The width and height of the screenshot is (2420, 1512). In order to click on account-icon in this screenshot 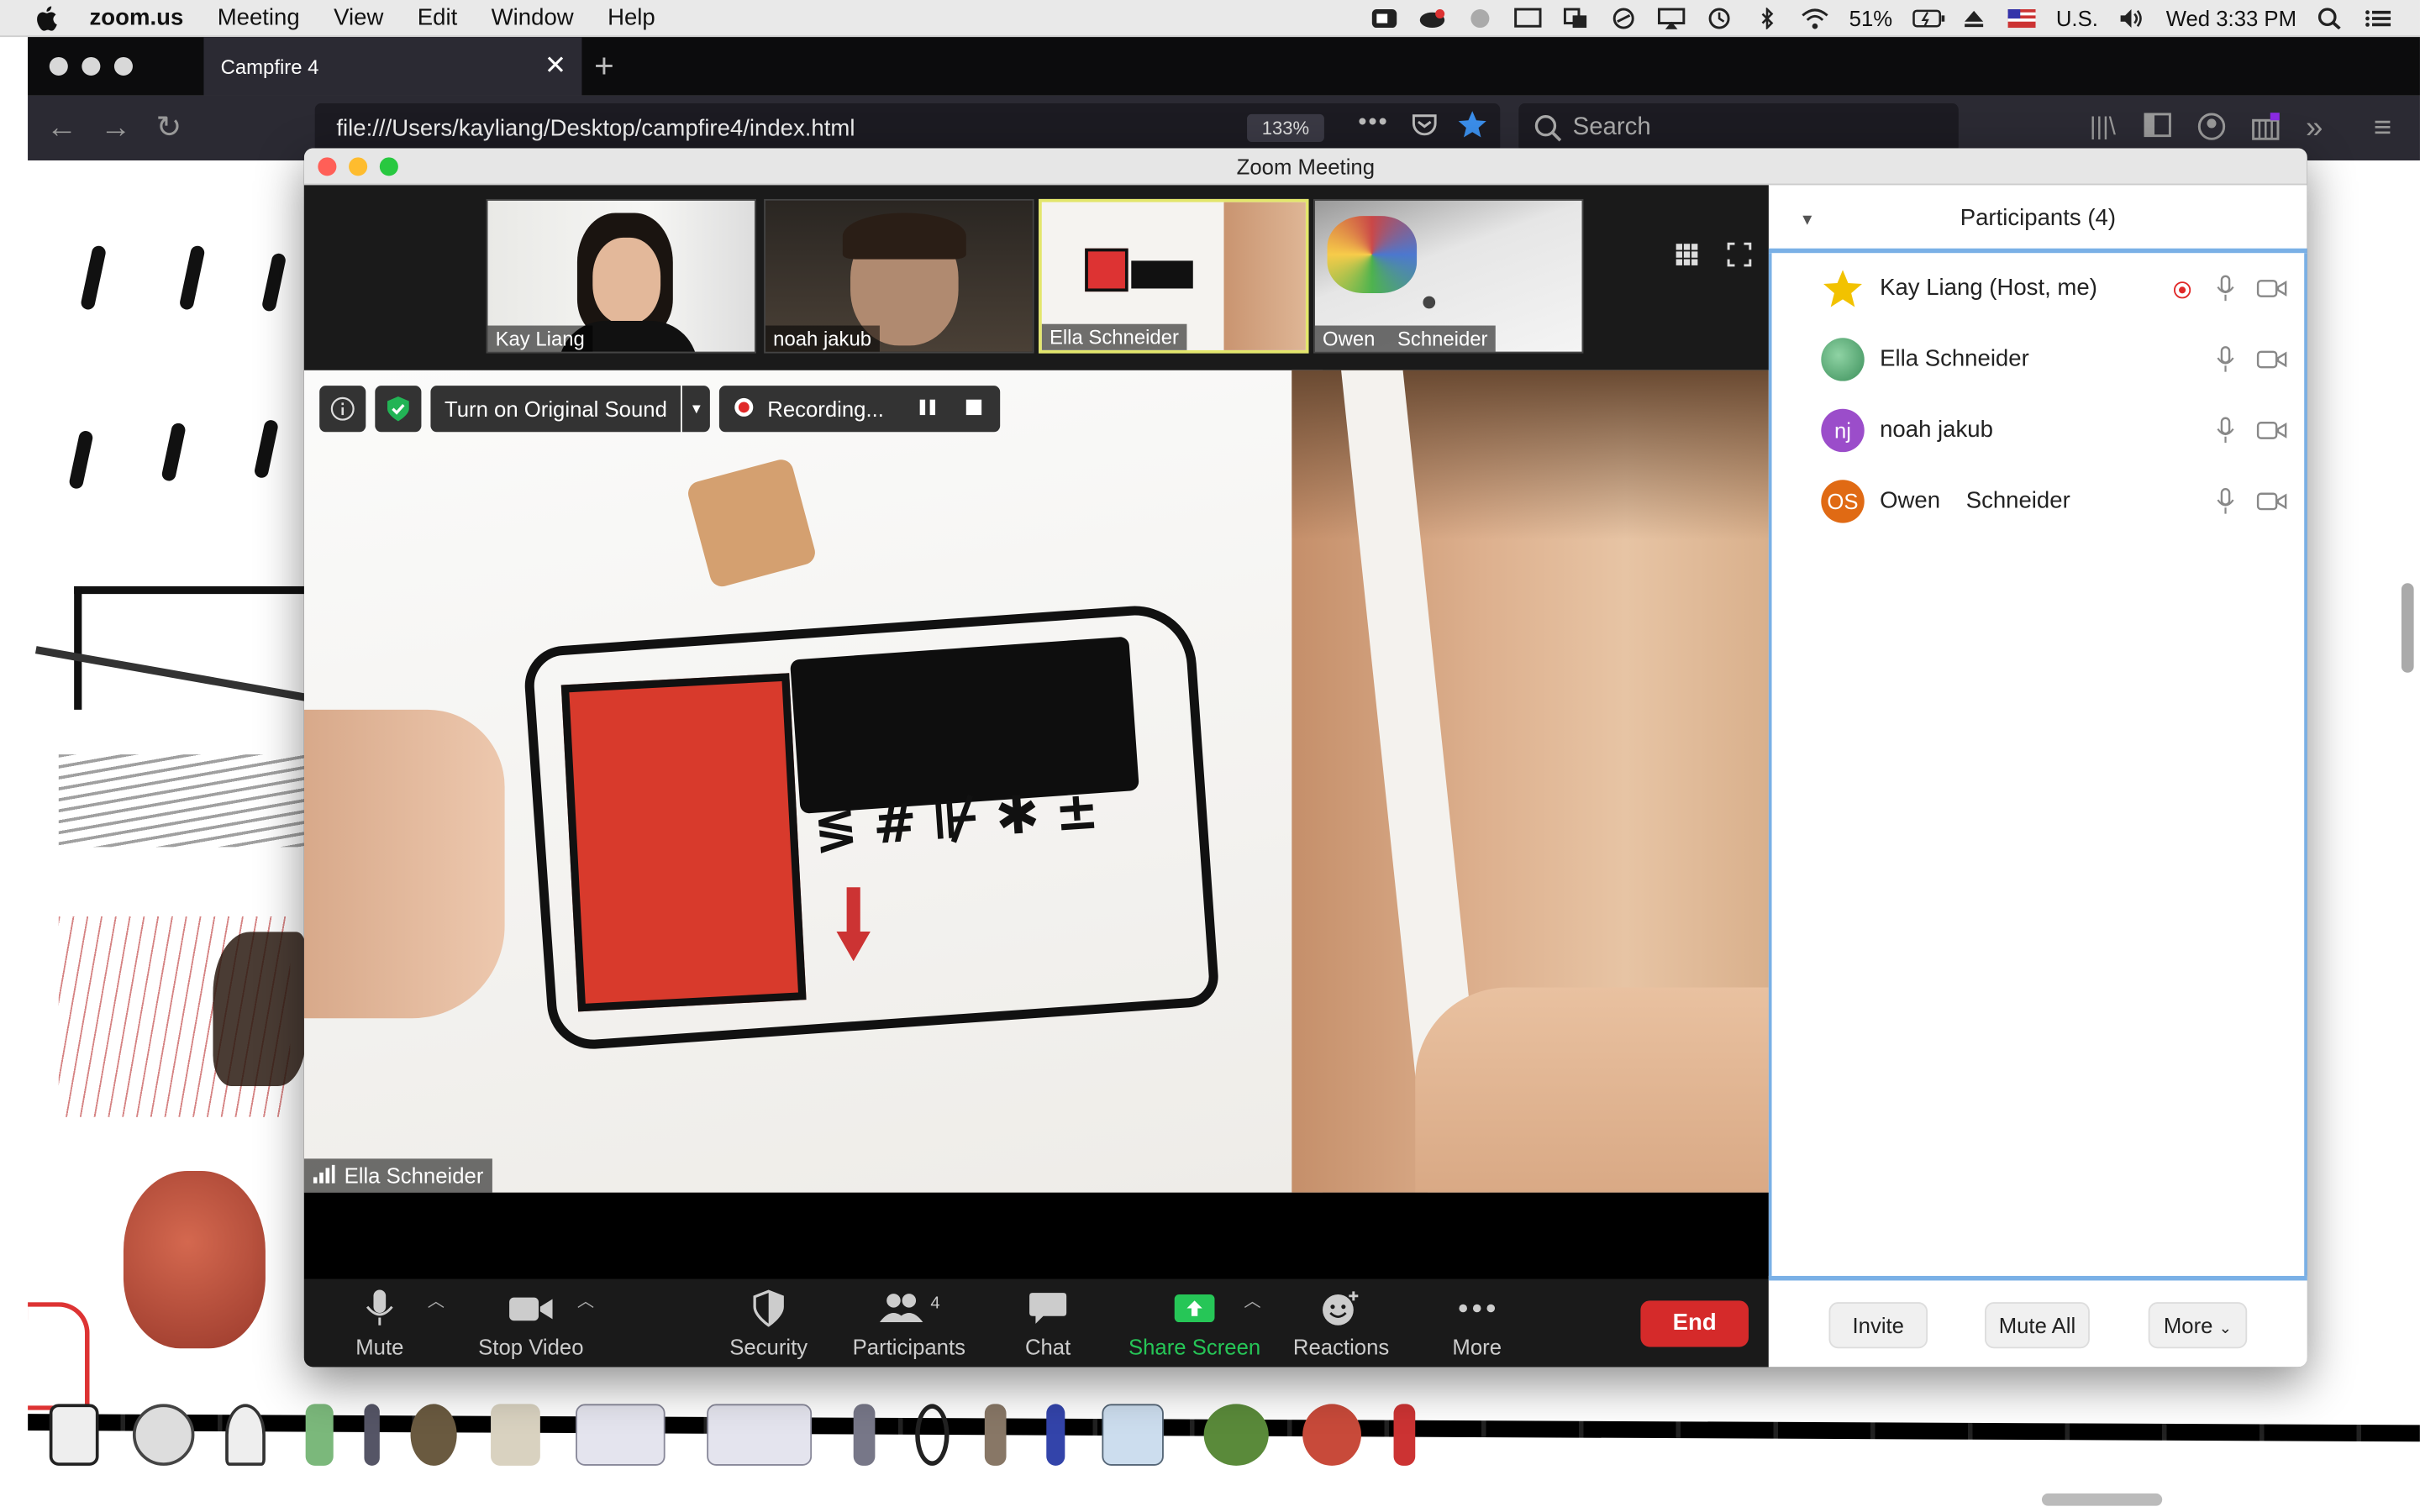, I will do `click(2211, 129)`.